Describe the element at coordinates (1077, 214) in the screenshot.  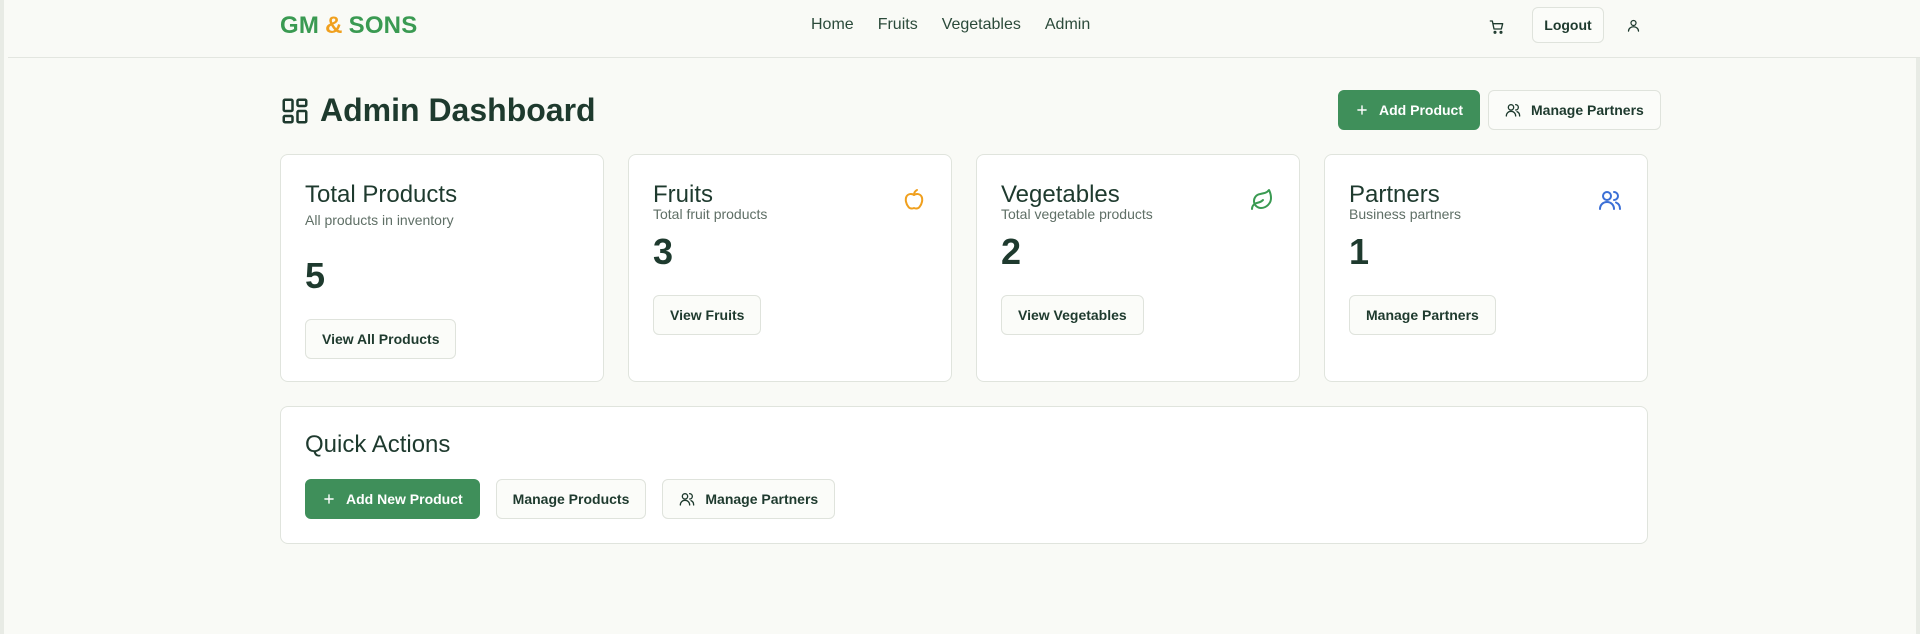
I see `card-subtitle: Total vegetable products` at that location.